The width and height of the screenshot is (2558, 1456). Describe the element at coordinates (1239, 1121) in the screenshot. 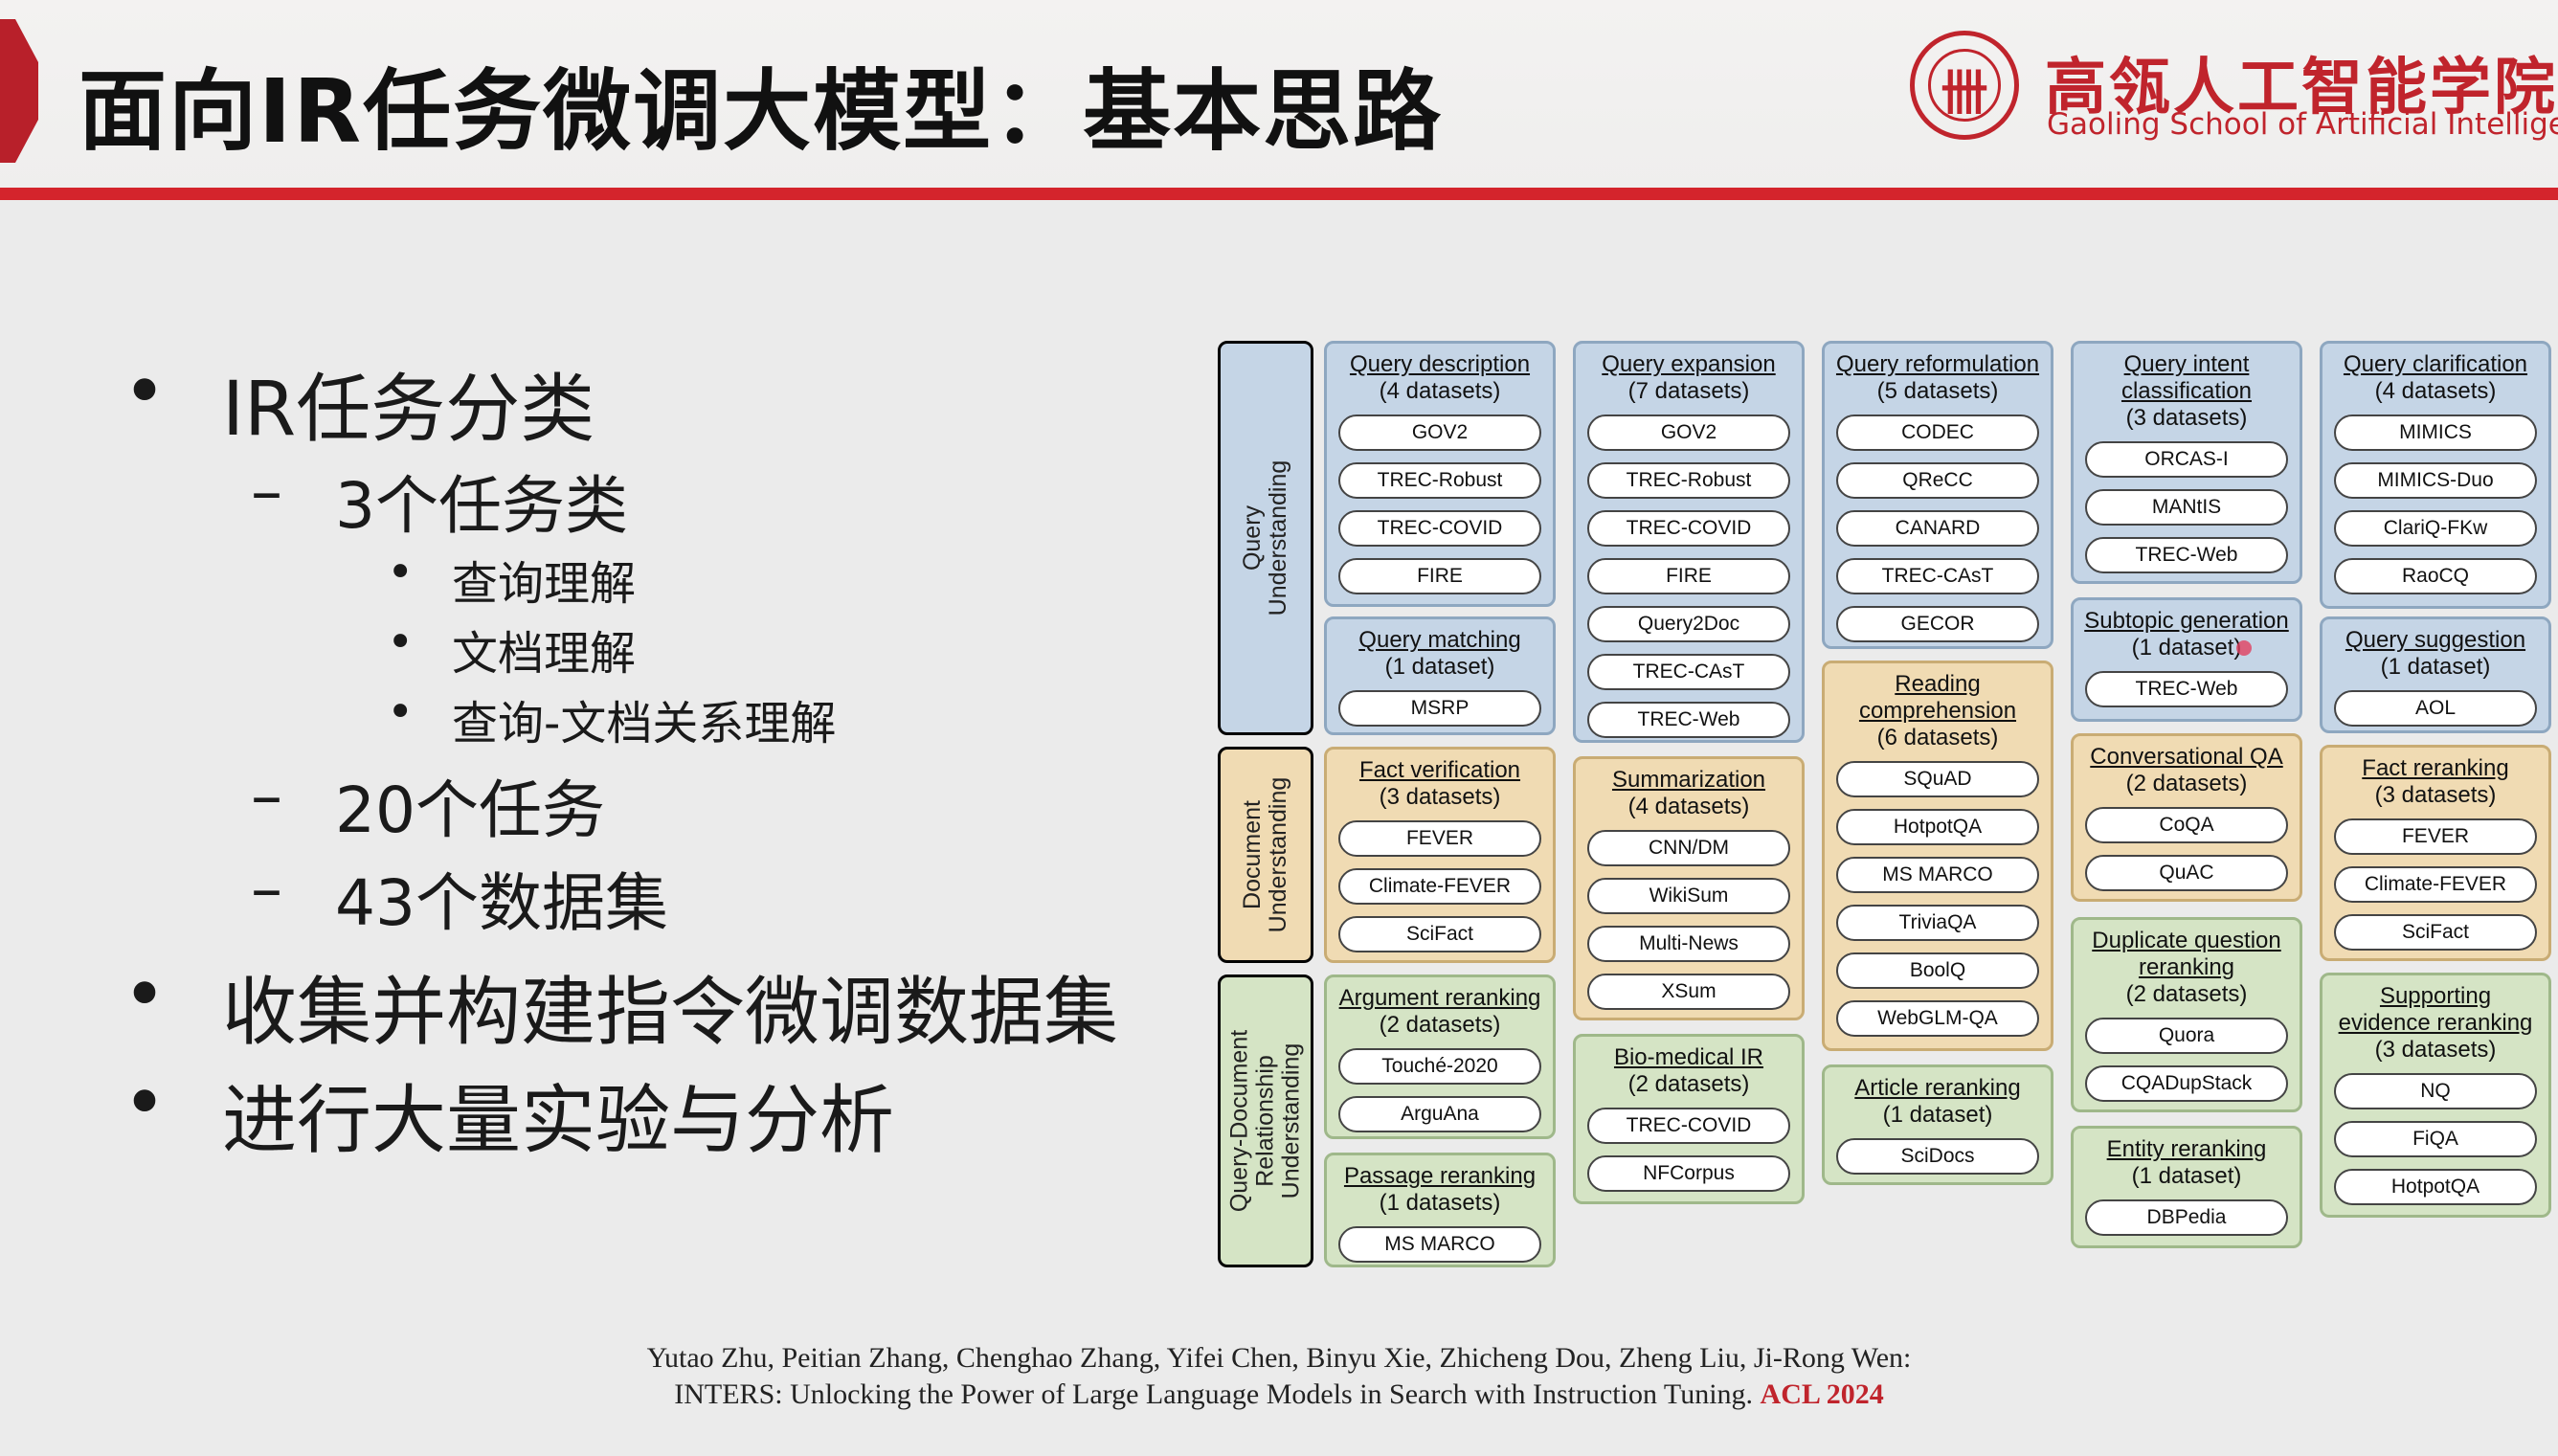

I see `category-label-line: Query-Document` at that location.